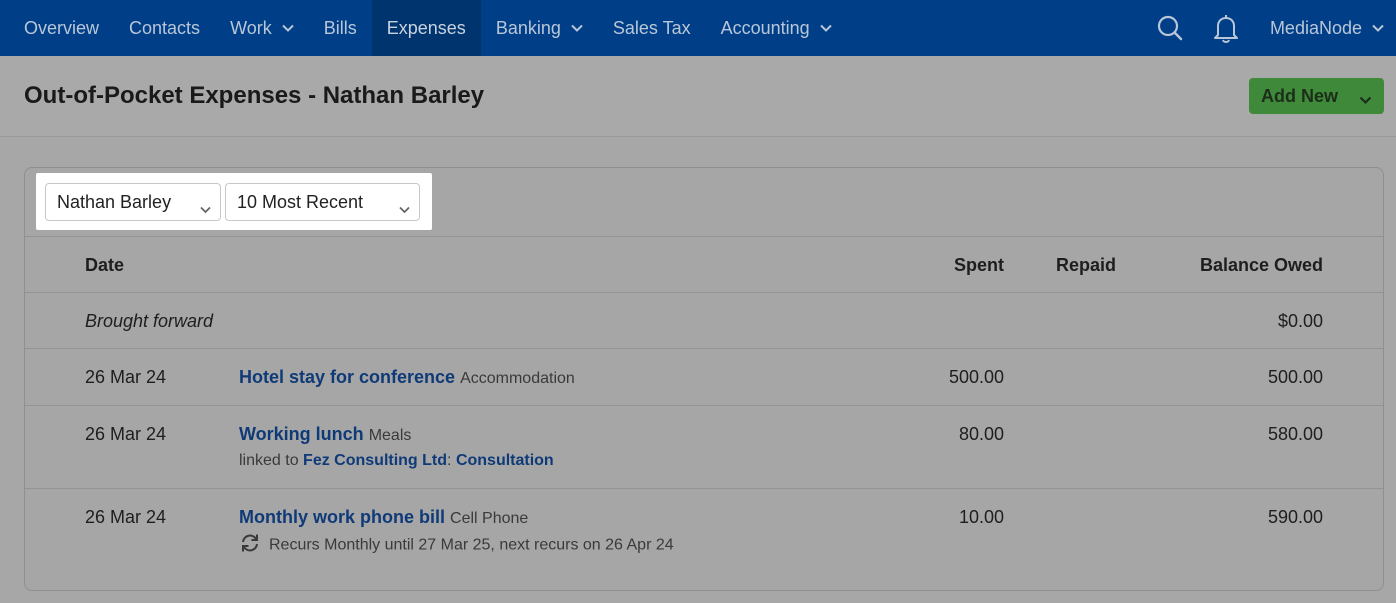 The height and width of the screenshot is (603, 1396). I want to click on range-select-value: 10 Most Recent, so click(300, 201).